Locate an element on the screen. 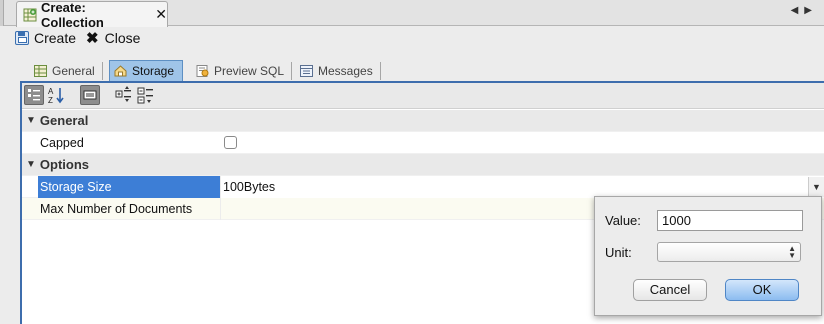  category-general-label: General is located at coordinates (64, 120).